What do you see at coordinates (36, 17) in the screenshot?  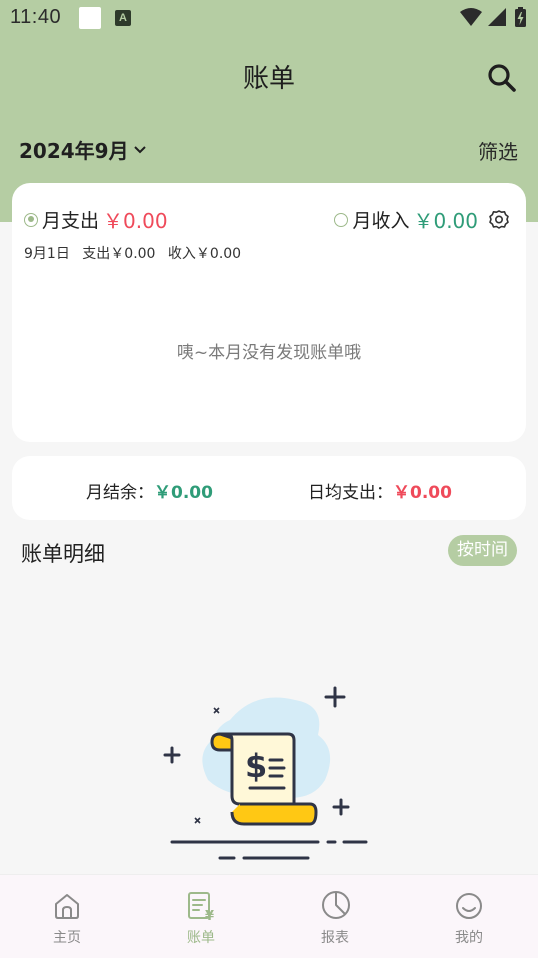 I see `status-time: 11:40` at bounding box center [36, 17].